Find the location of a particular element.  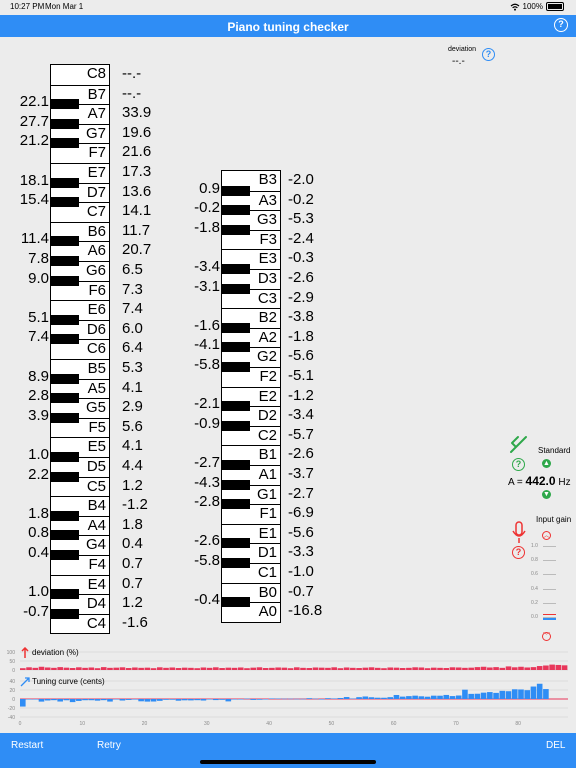

frequency-down-button: ▼ is located at coordinates (546, 494).